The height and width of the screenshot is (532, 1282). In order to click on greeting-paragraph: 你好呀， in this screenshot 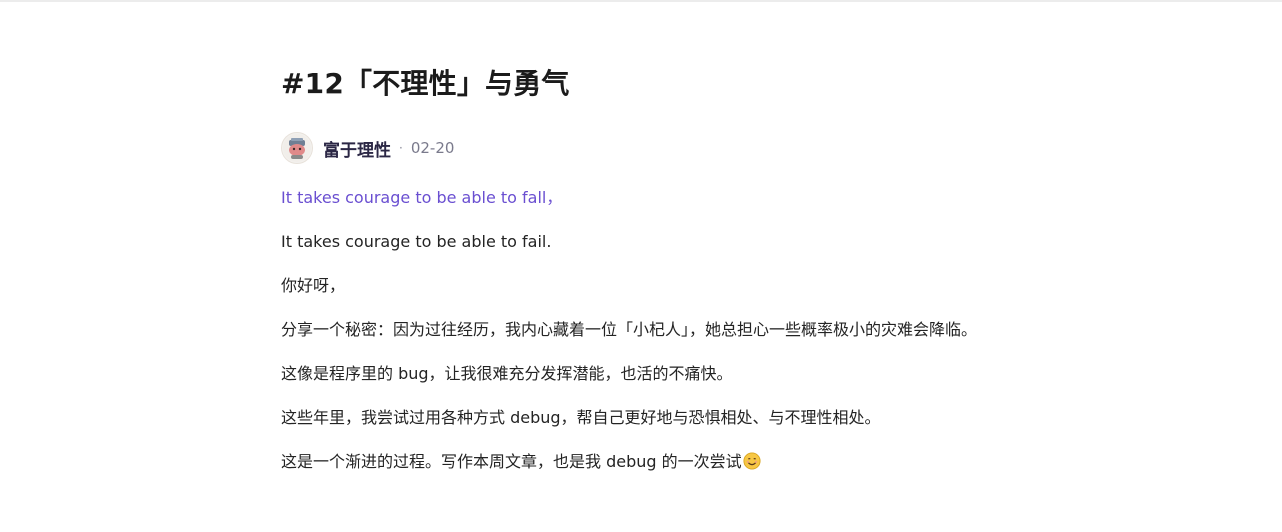, I will do `click(313, 285)`.